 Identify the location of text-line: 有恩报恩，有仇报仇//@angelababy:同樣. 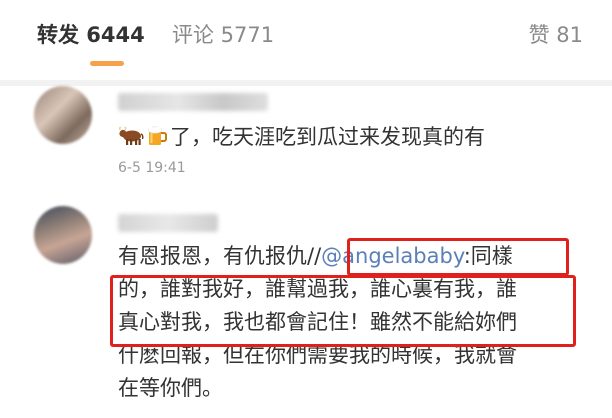
(317, 256).